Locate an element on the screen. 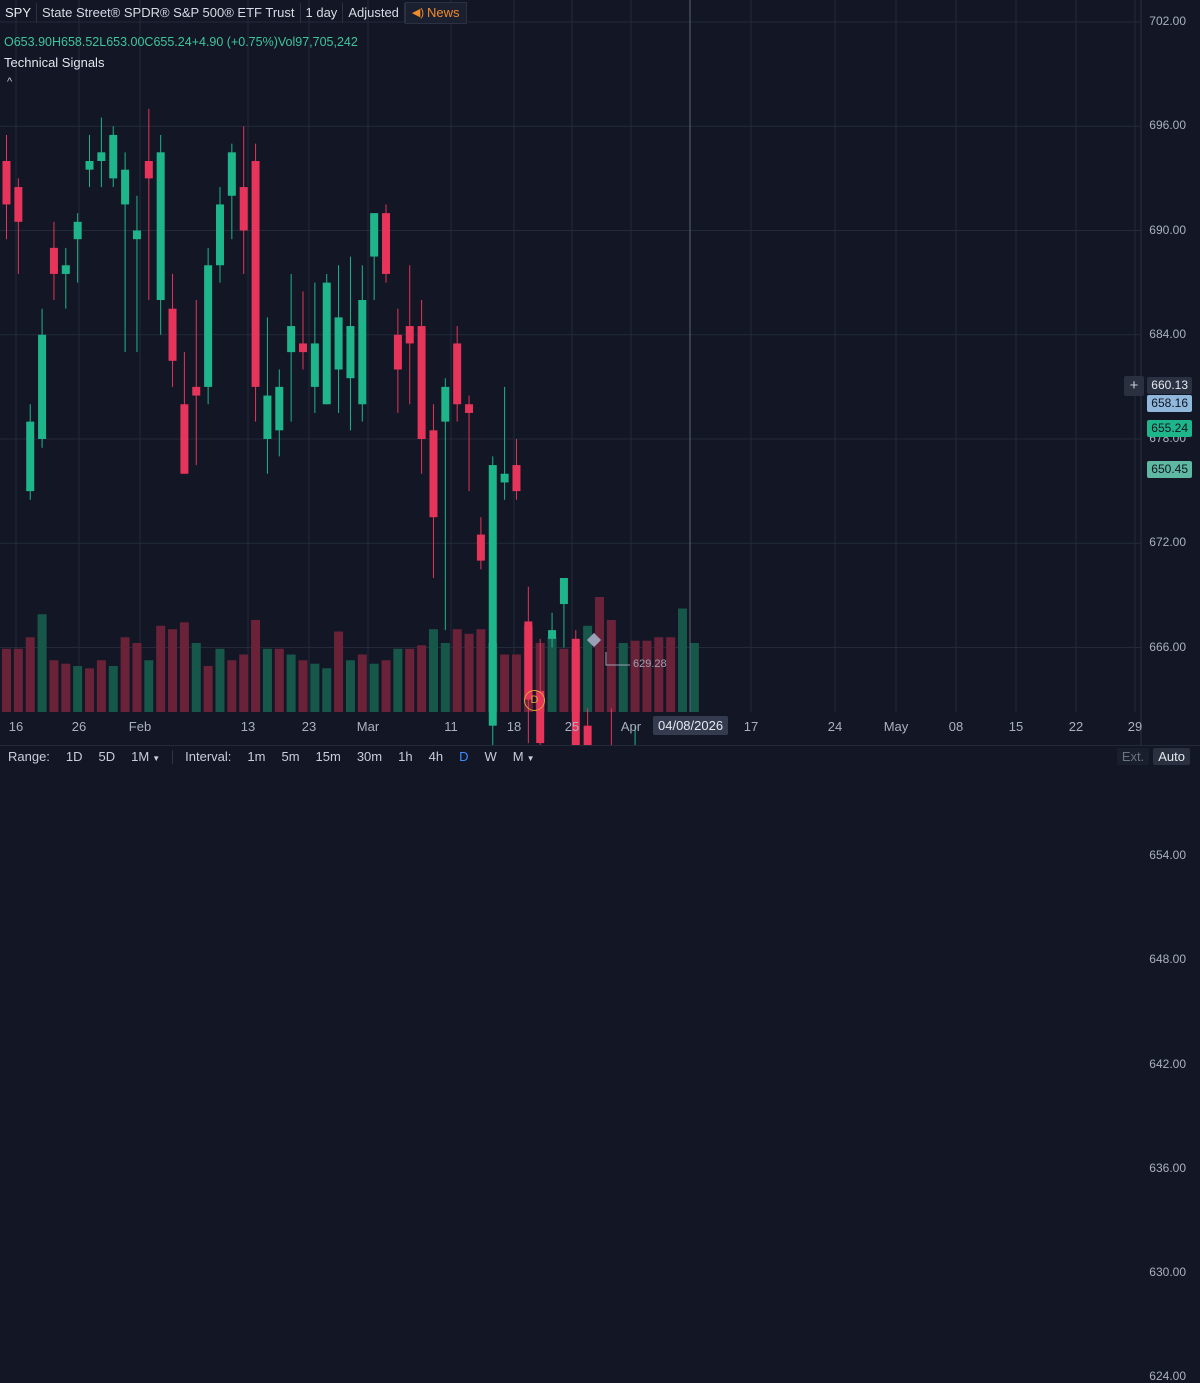 The height and width of the screenshot is (1383, 1200). range-5d: 5D is located at coordinates (107, 756).